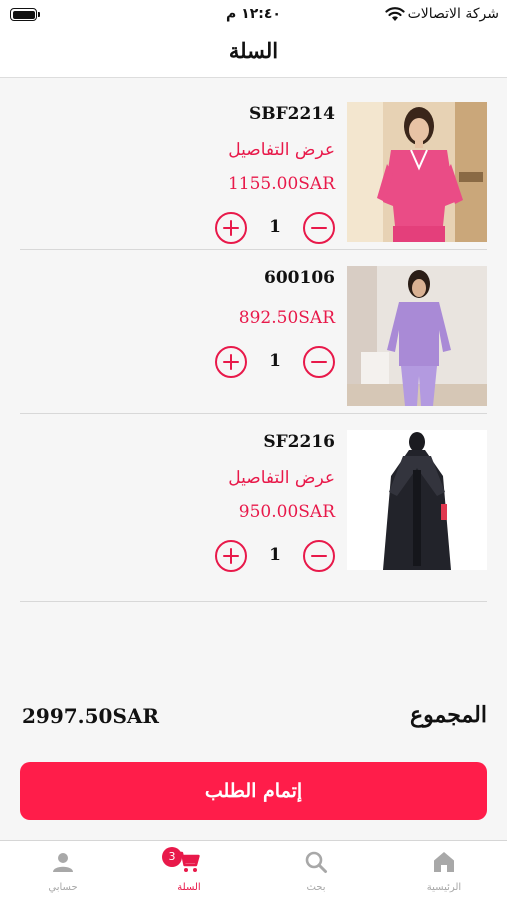 Image resolution: width=507 pixels, height=900 pixels. Describe the element at coordinates (63, 862) in the screenshot. I see `person-icon` at that location.